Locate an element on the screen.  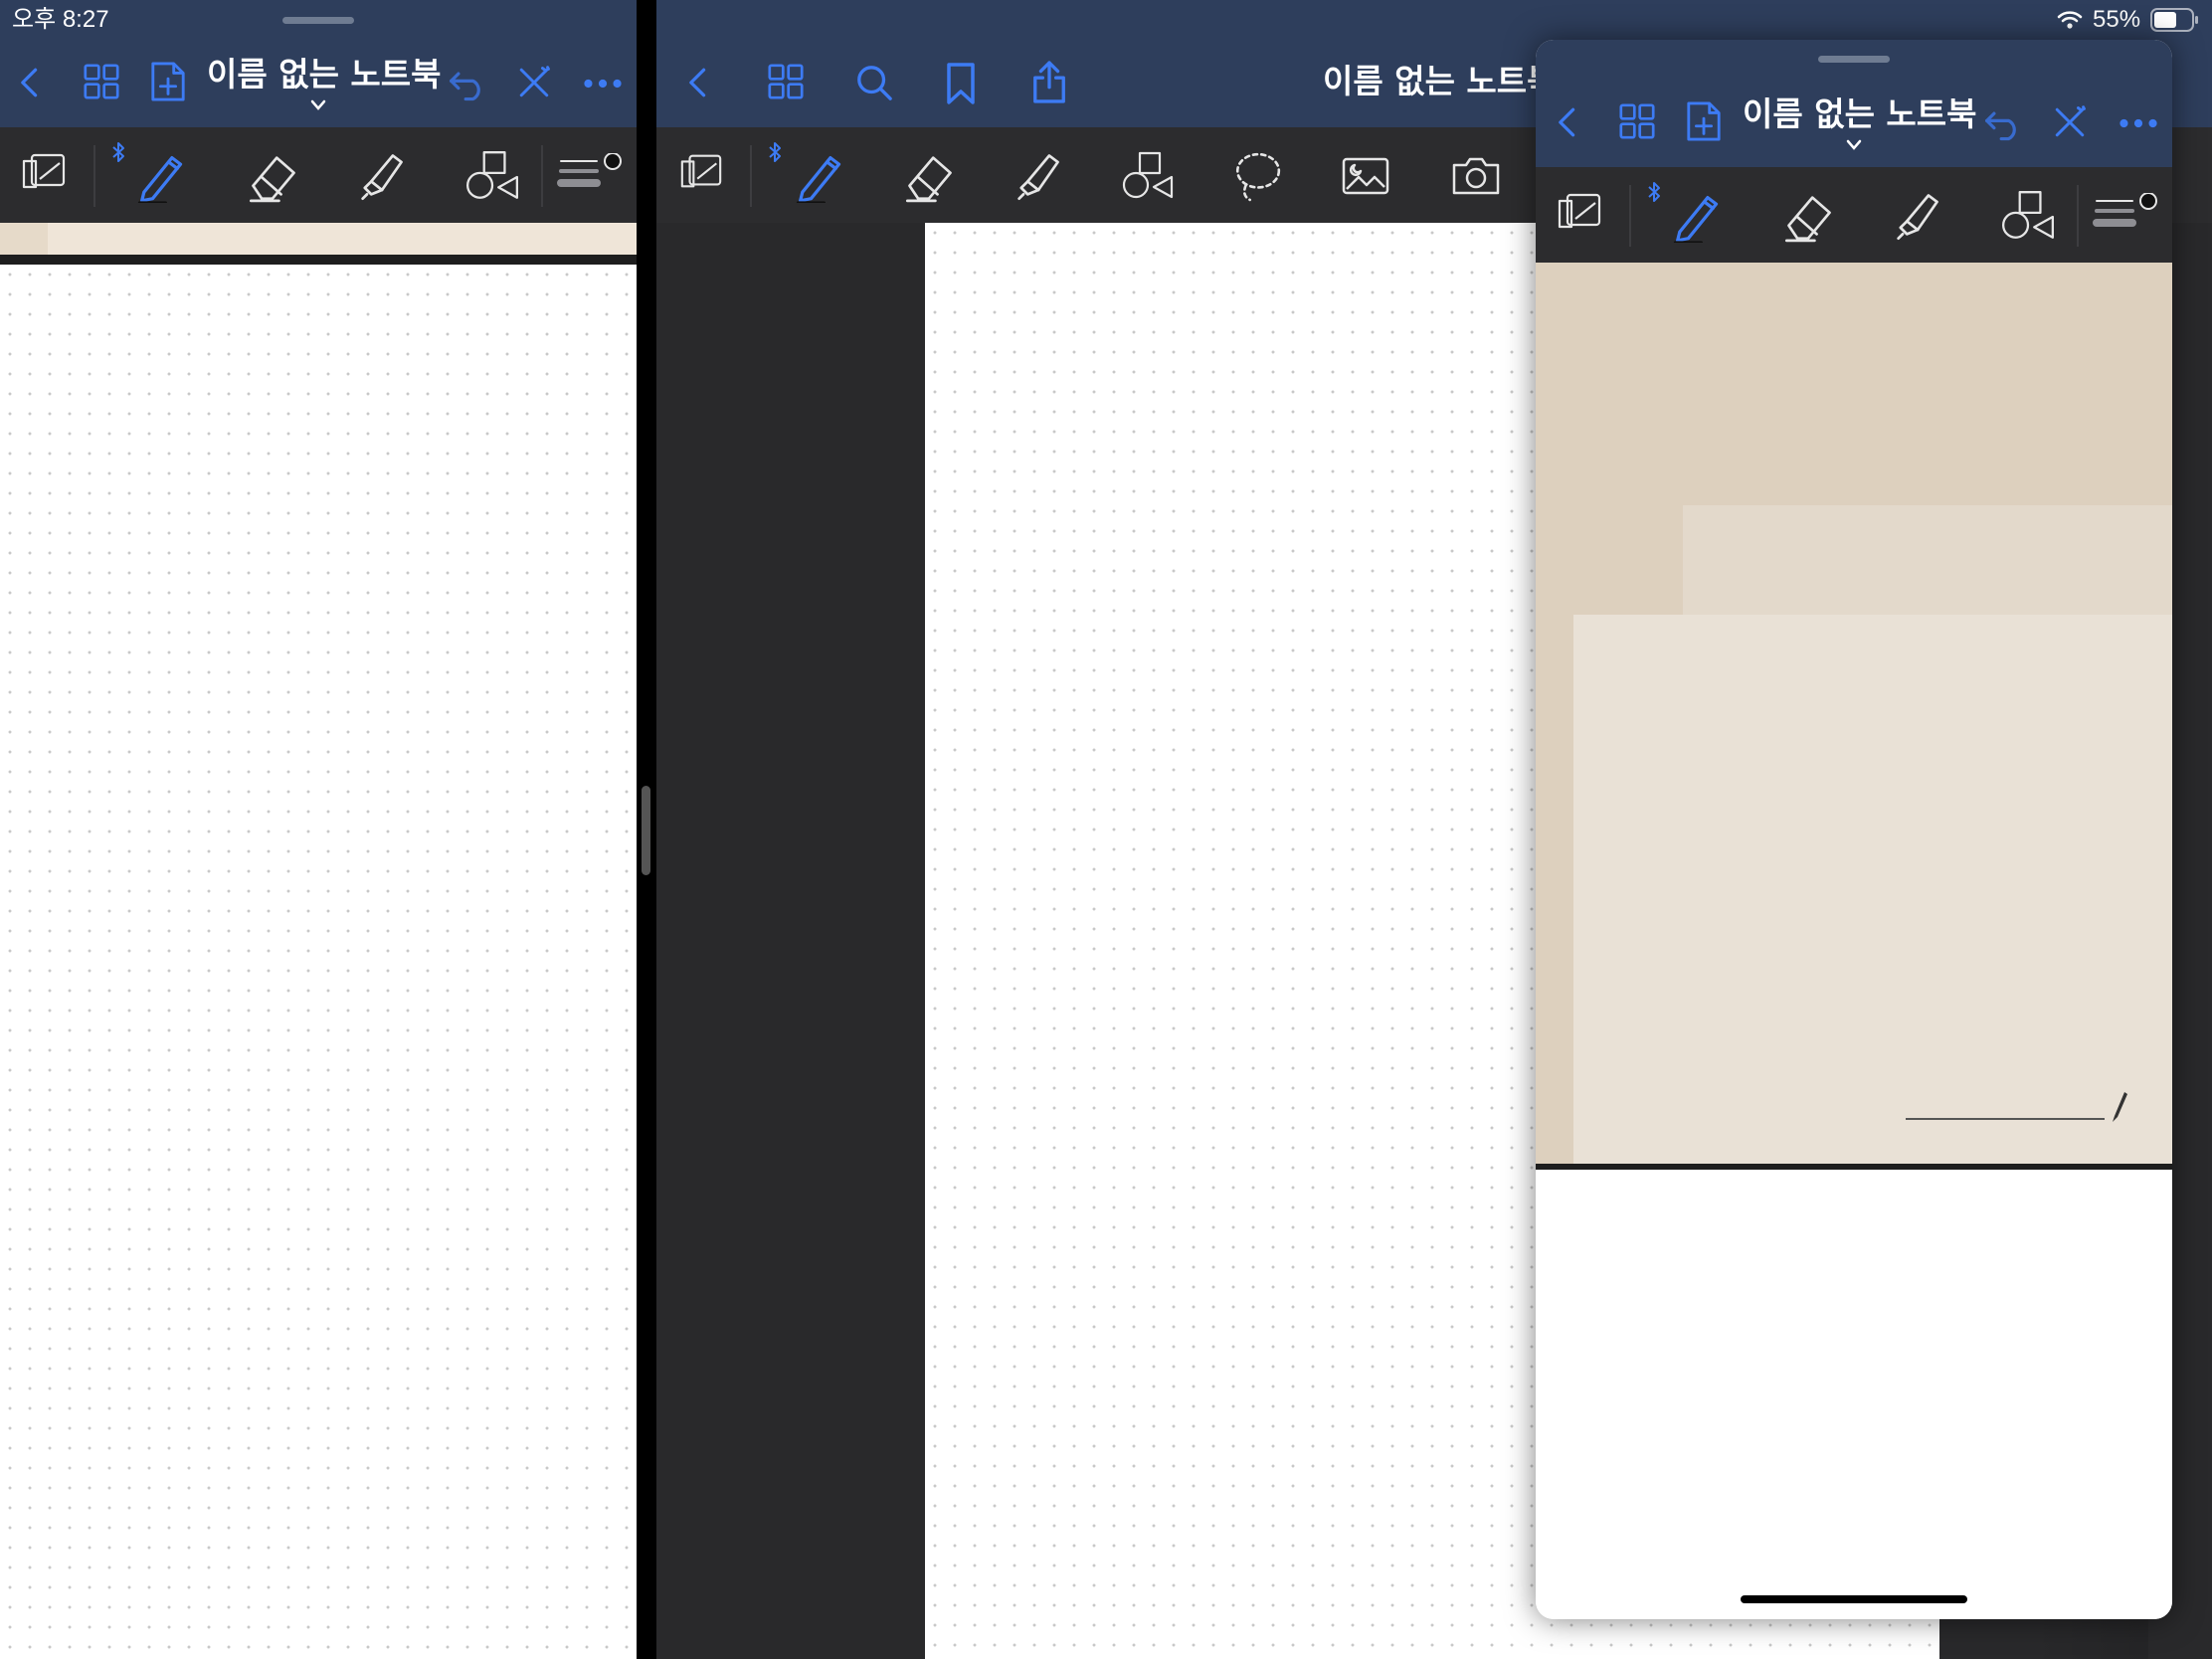
search-icon is located at coordinates (874, 82).